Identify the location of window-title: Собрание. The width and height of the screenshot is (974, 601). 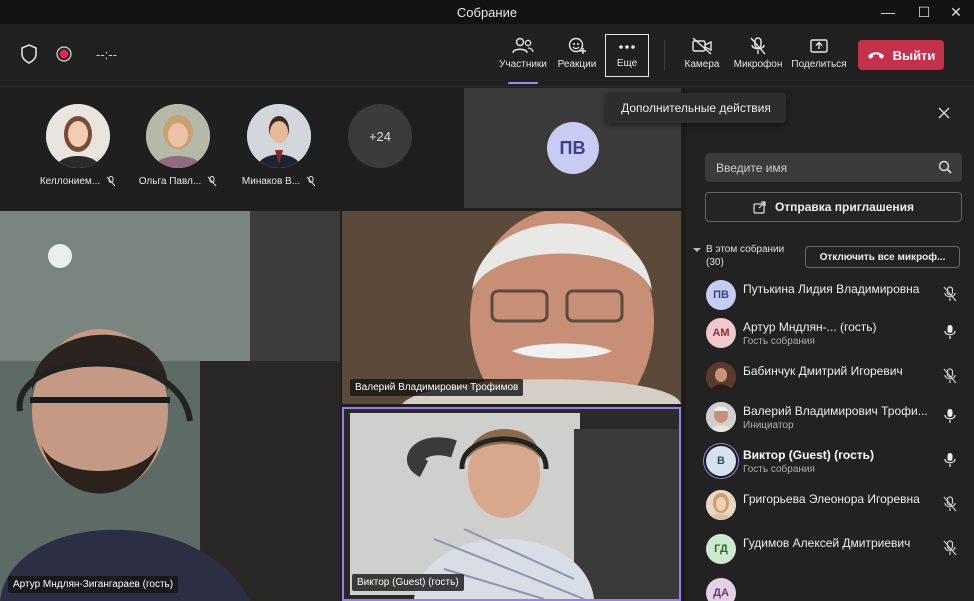
(487, 12).